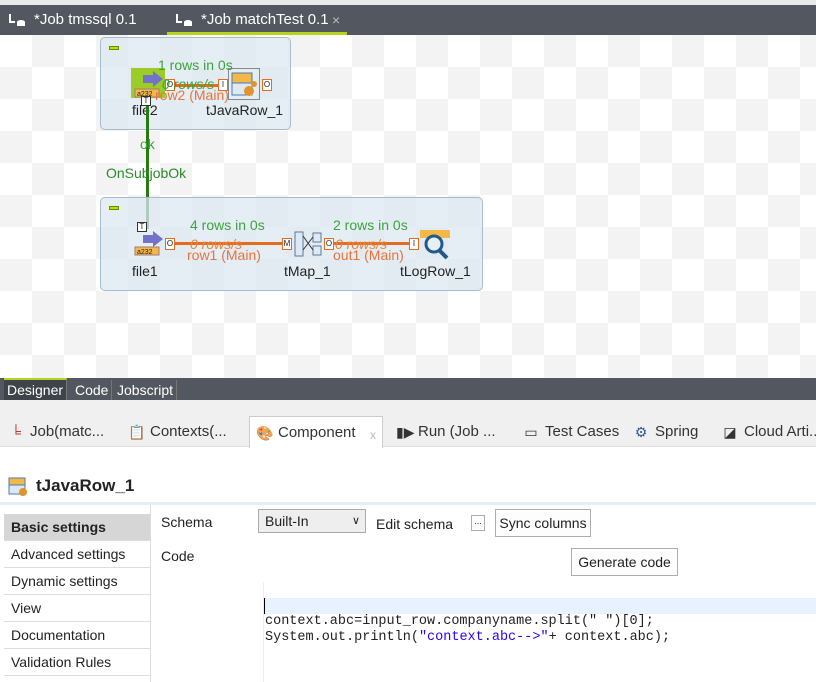 This screenshot has width=816, height=682. Describe the element at coordinates (307, 271) in the screenshot. I see `component-label: tMap_1` at that location.